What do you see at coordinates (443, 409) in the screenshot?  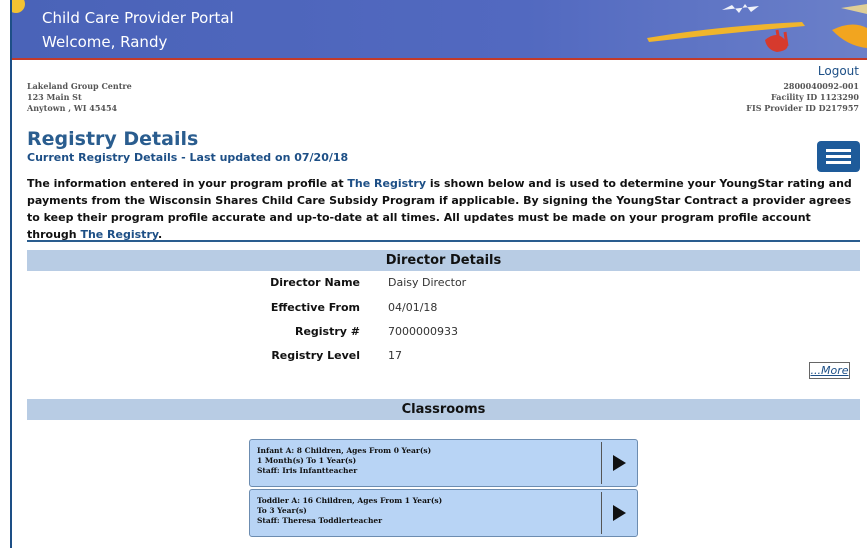 I see `classrooms-header: Classrooms` at bounding box center [443, 409].